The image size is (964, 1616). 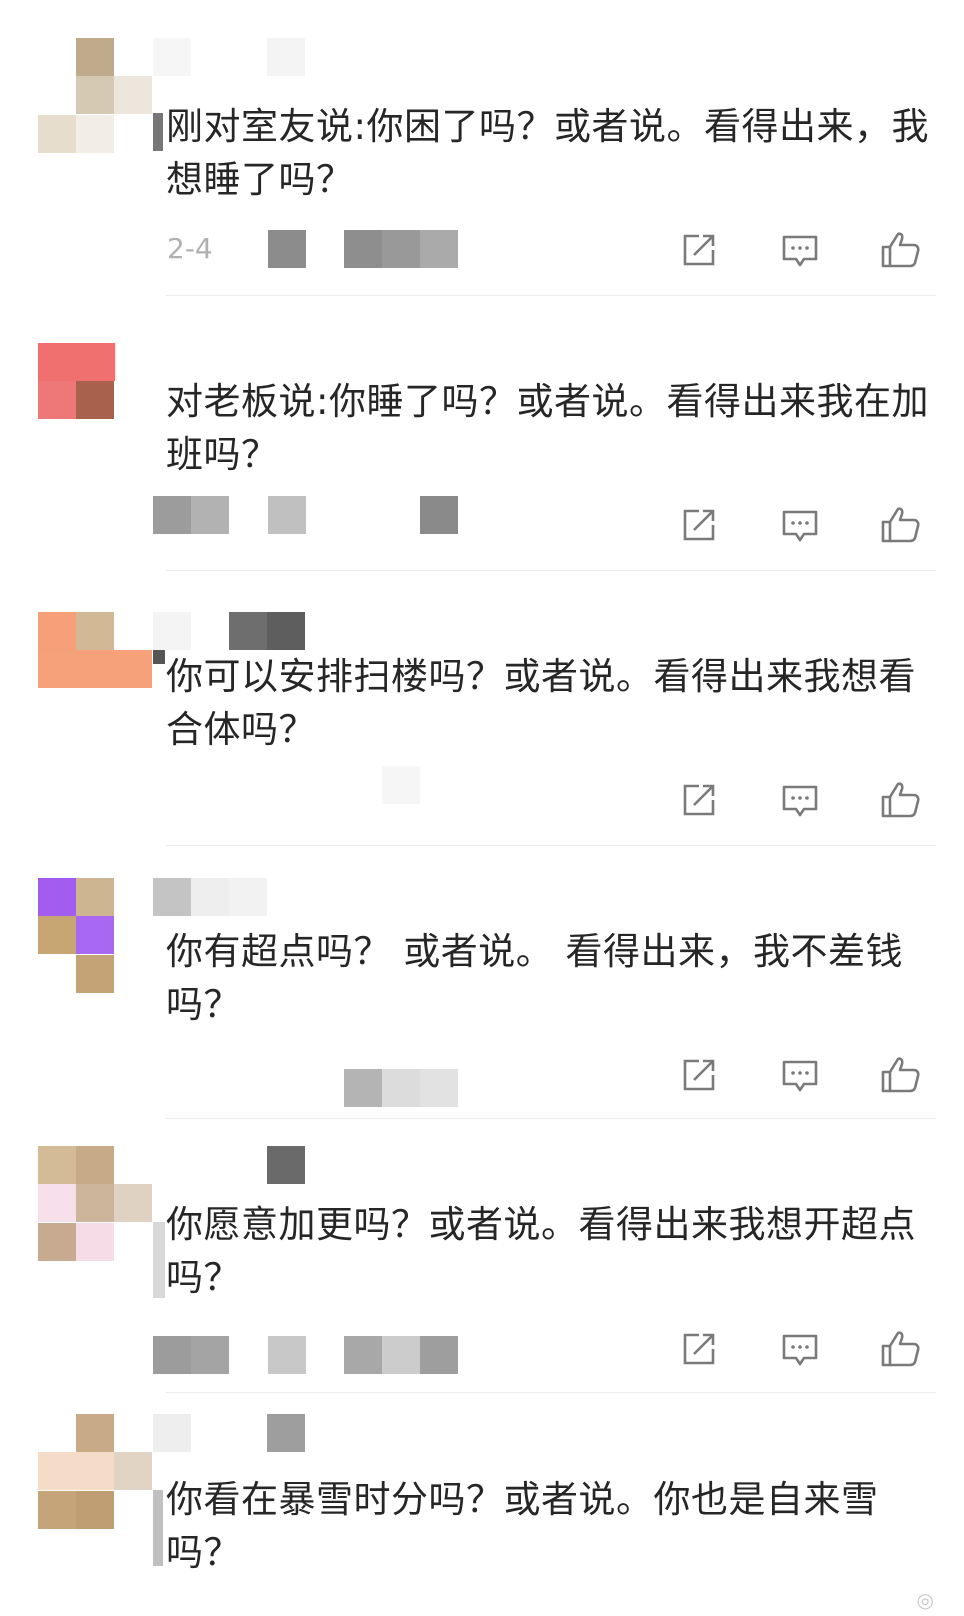 I want to click on comment-text: 刚对室友说:你困了吗？或者说。看得出来，我想睡了吗？, so click(x=547, y=153).